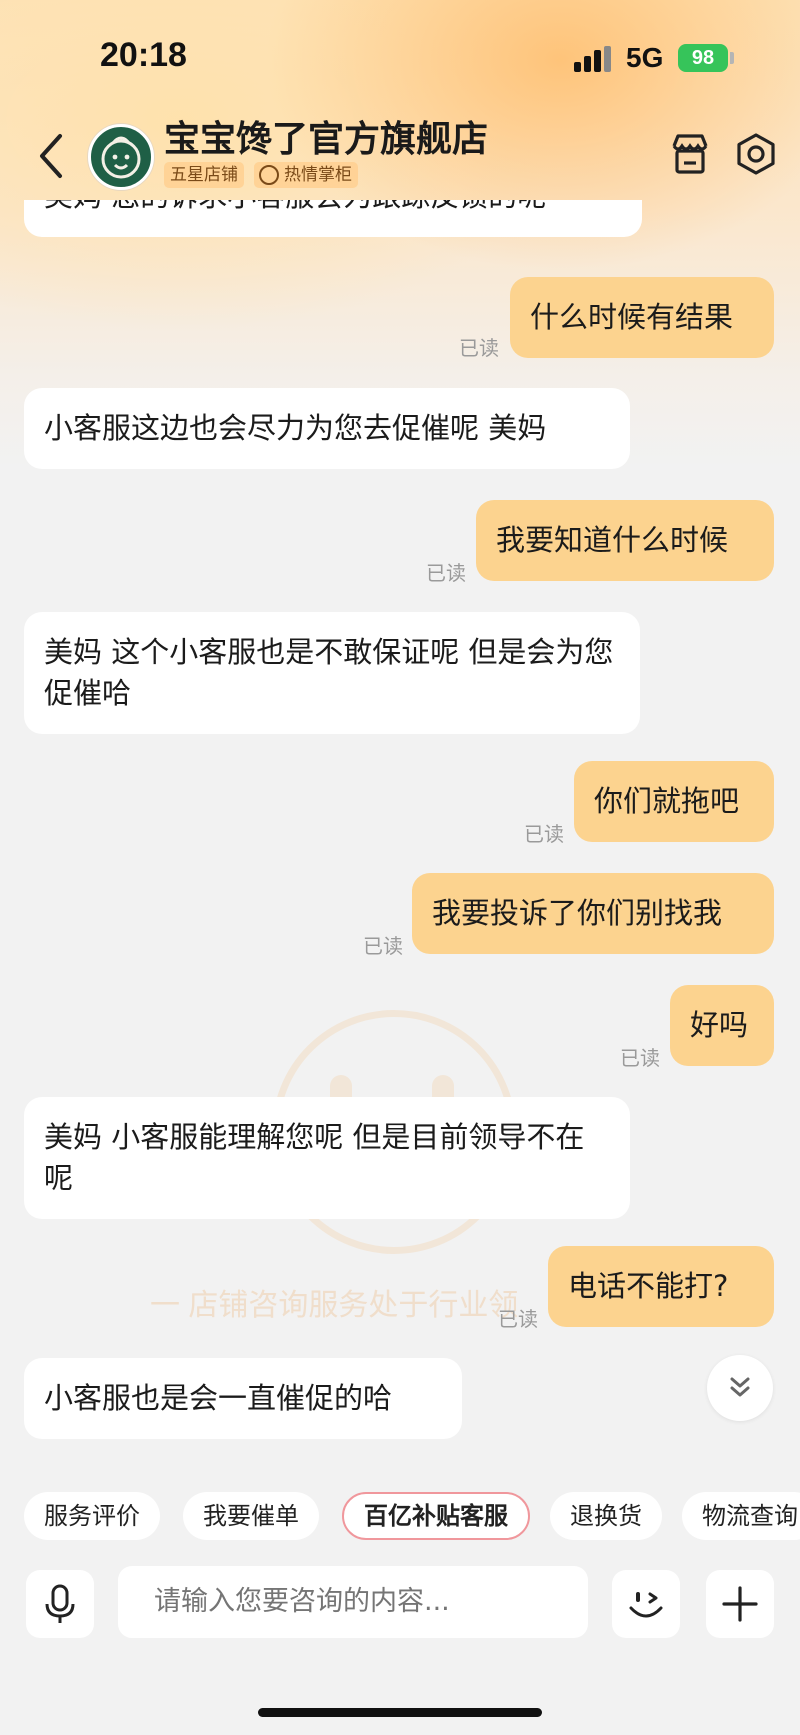 This screenshot has height=1735, width=800. I want to click on home-indicator, so click(400, 1712).